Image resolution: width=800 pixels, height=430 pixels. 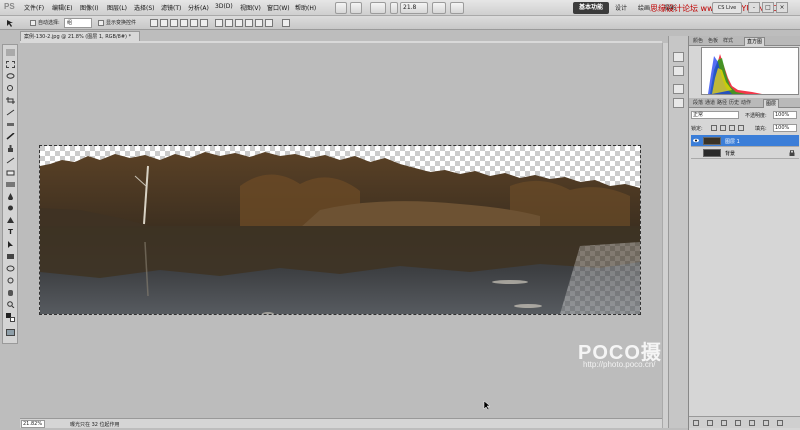 I want to click on distribute-hcenter-icon, so click(x=259, y=23).